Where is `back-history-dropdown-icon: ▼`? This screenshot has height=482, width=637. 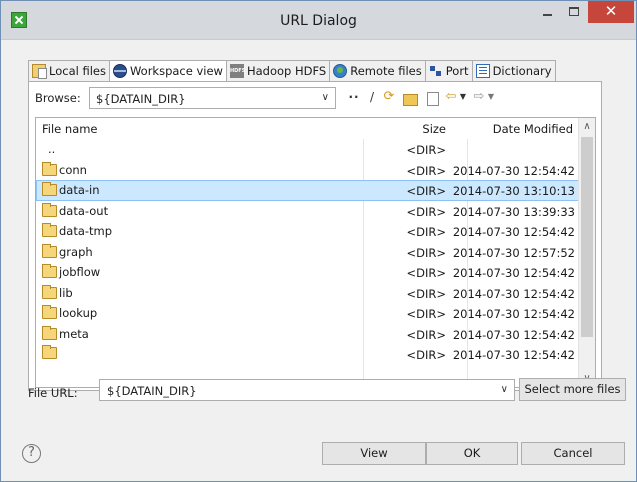 back-history-dropdown-icon: ▼ is located at coordinates (463, 98).